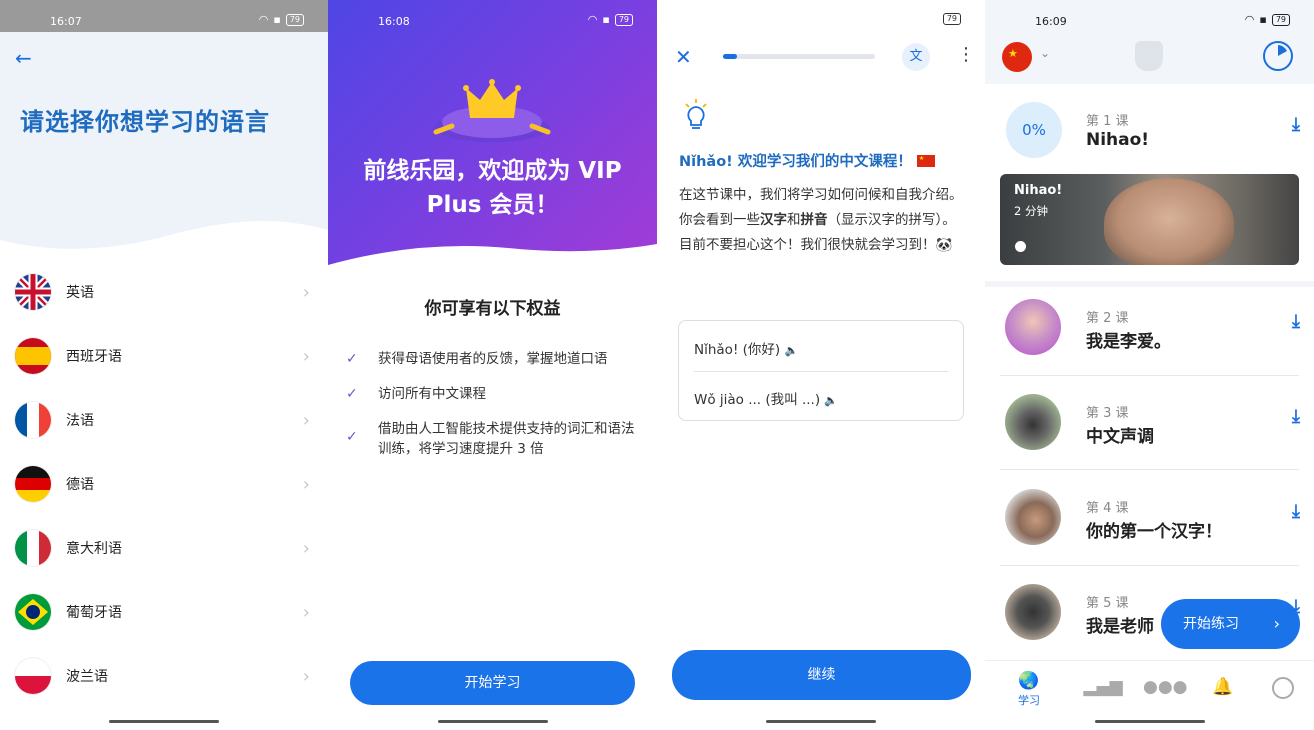  What do you see at coordinates (1278, 56) in the screenshot?
I see `progress-ring-icon` at bounding box center [1278, 56].